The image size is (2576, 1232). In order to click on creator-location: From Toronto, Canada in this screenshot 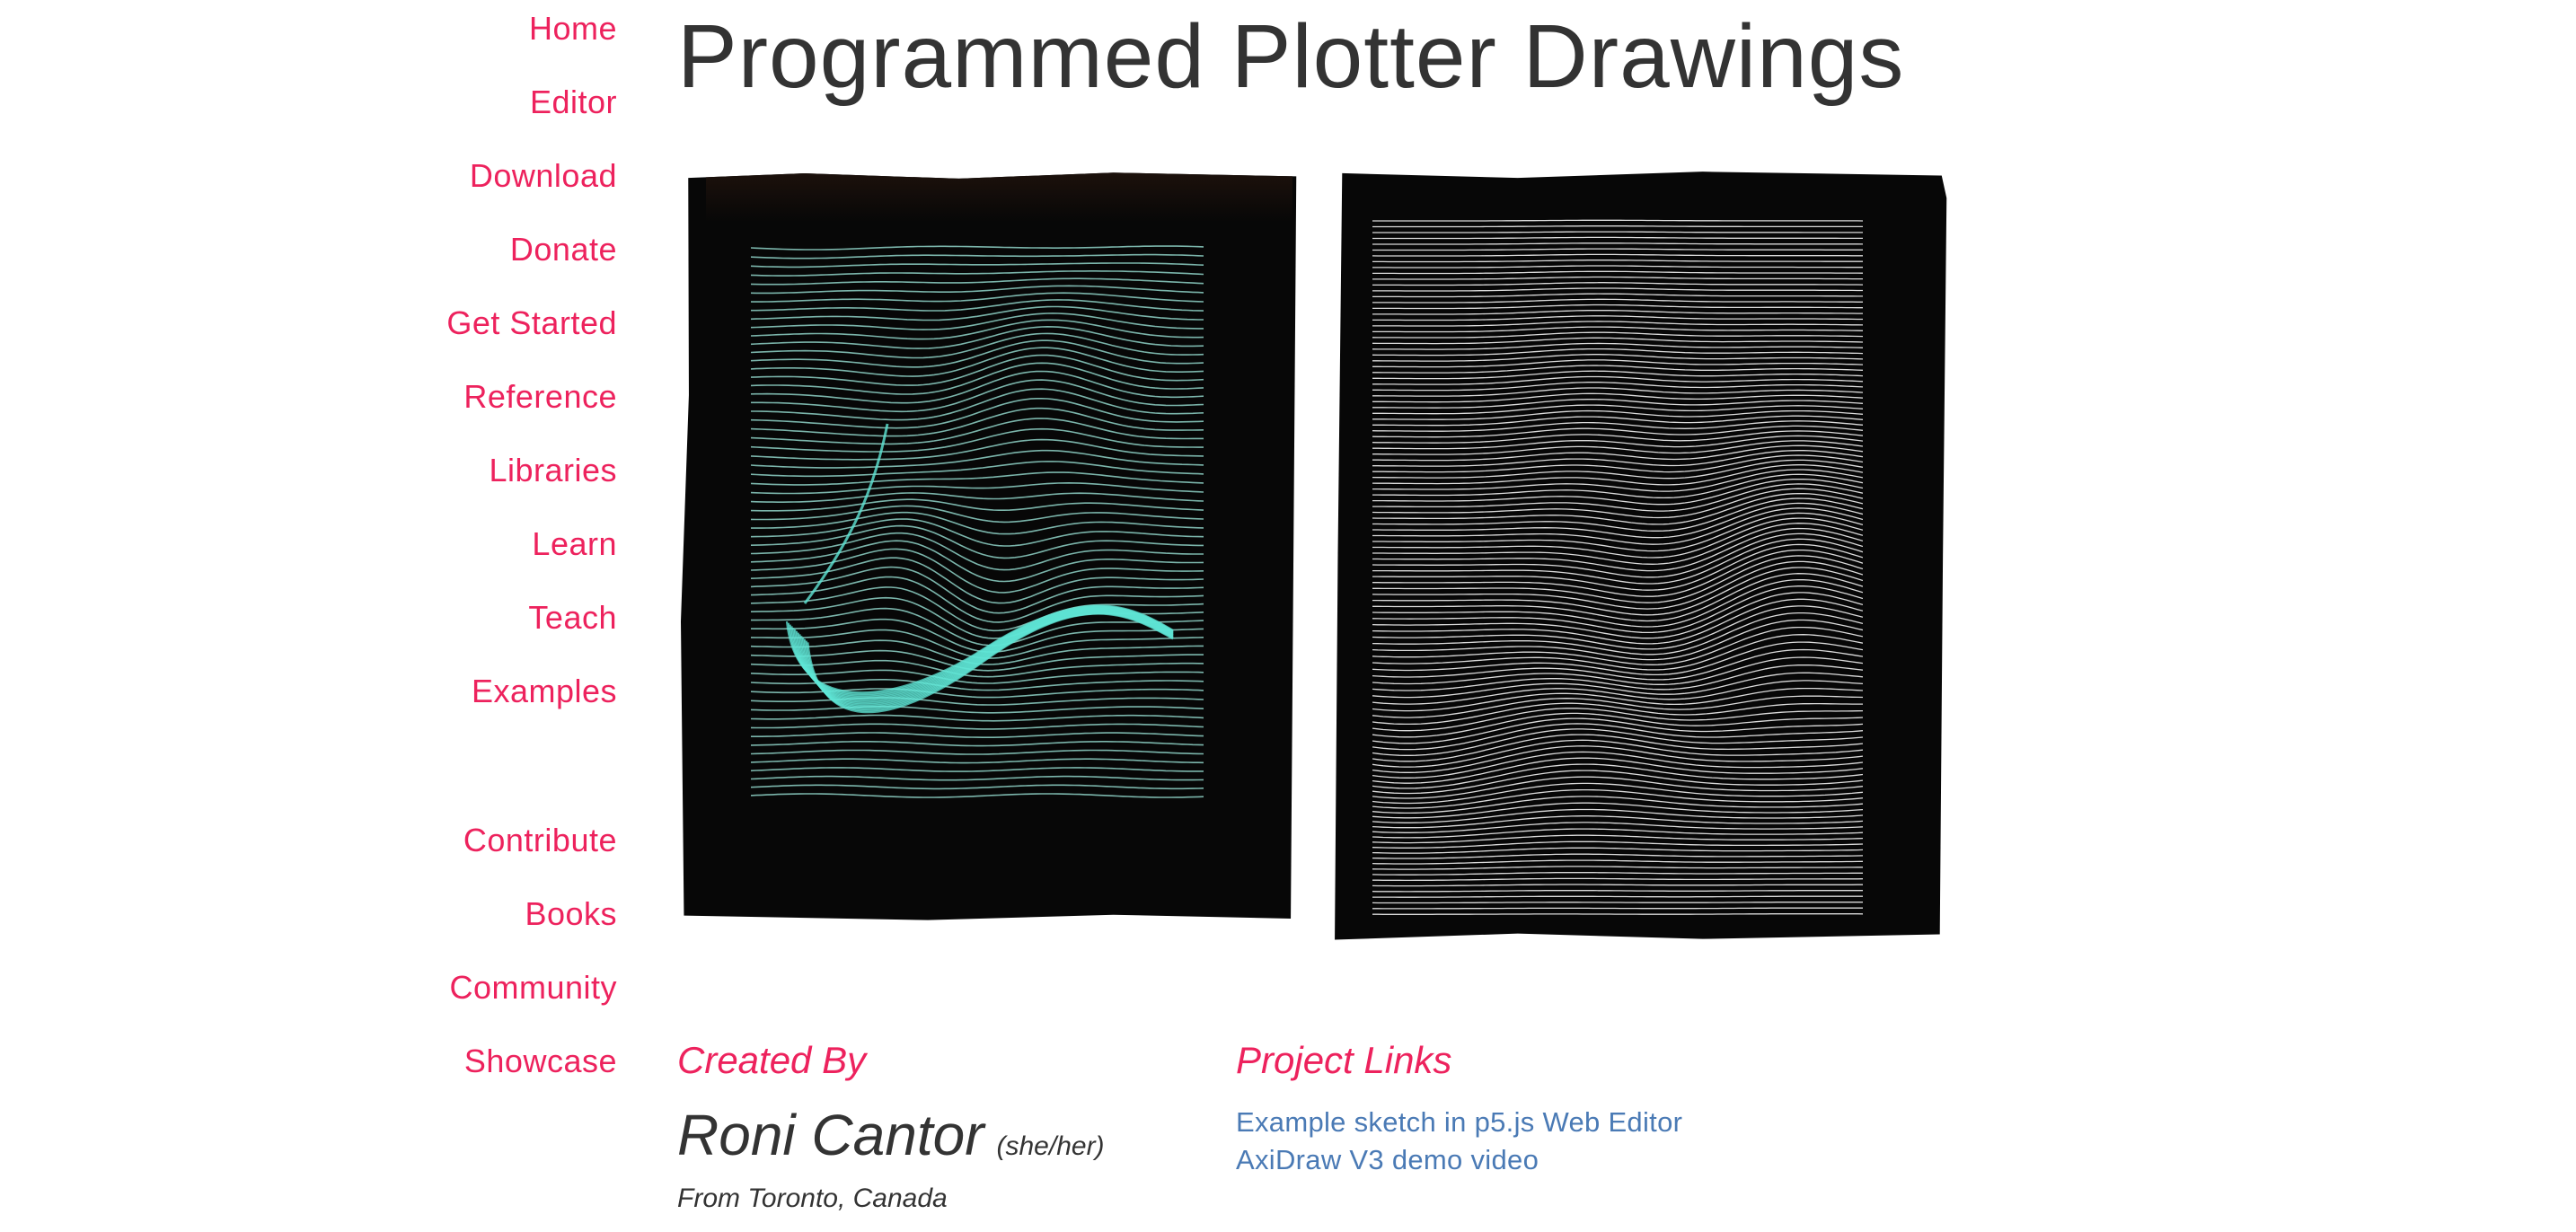, I will do `click(812, 1198)`.